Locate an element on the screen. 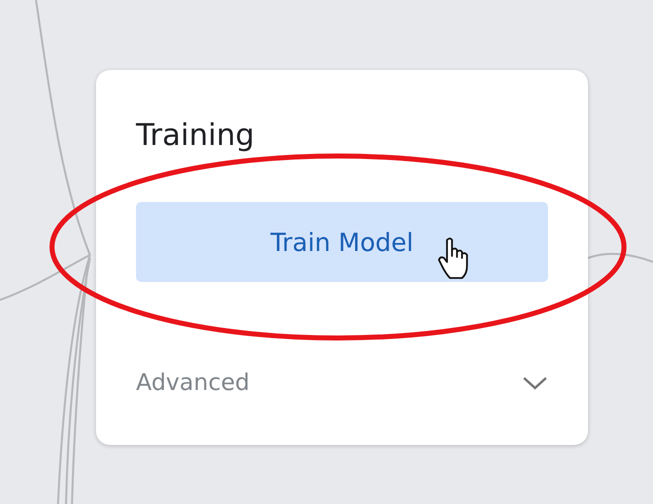 The height and width of the screenshot is (504, 653). train-model-button: Train Model is located at coordinates (342, 242).